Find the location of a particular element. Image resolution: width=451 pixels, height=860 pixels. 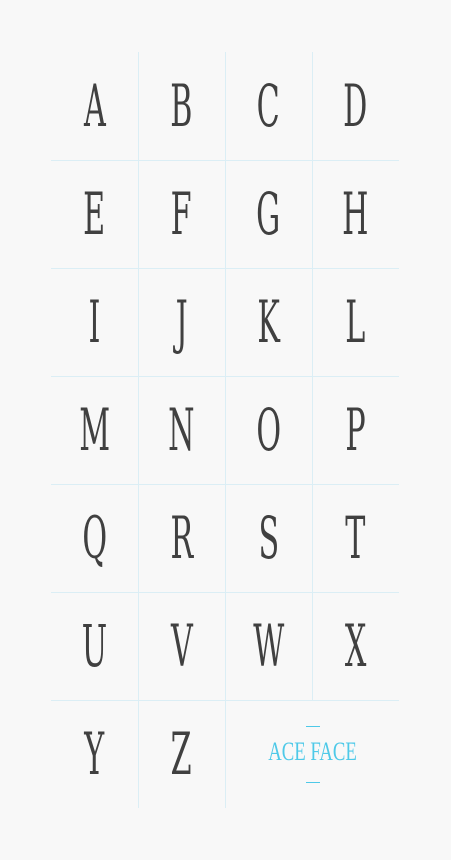

glyph-cell-q: Q is located at coordinates (94, 538).